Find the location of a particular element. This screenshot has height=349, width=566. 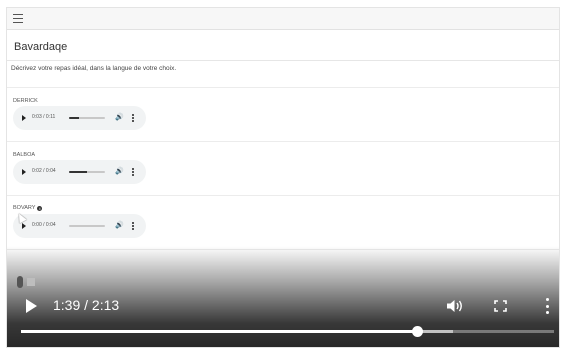

audio-time: 0:00 / 0:04 is located at coordinates (44, 225).